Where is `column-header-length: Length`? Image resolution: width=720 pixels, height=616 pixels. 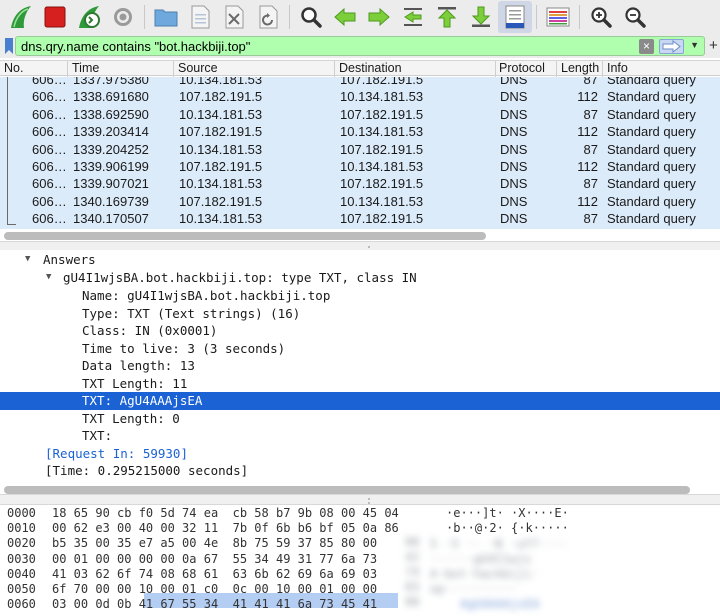
column-header-length: Length is located at coordinates (580, 68).